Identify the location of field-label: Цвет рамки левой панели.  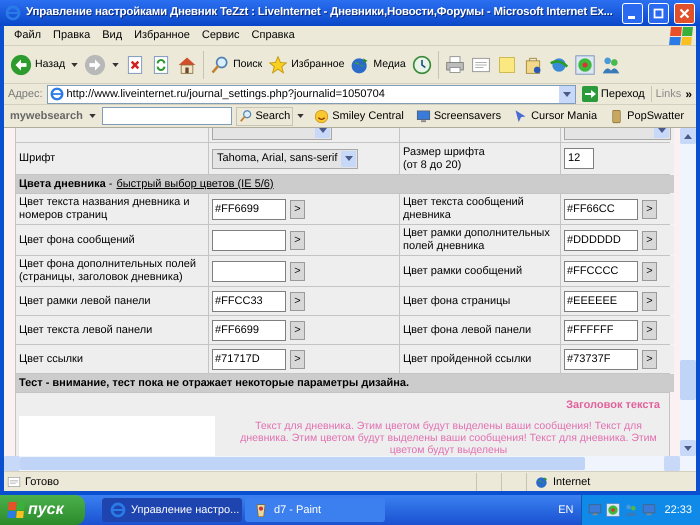
(85, 301).